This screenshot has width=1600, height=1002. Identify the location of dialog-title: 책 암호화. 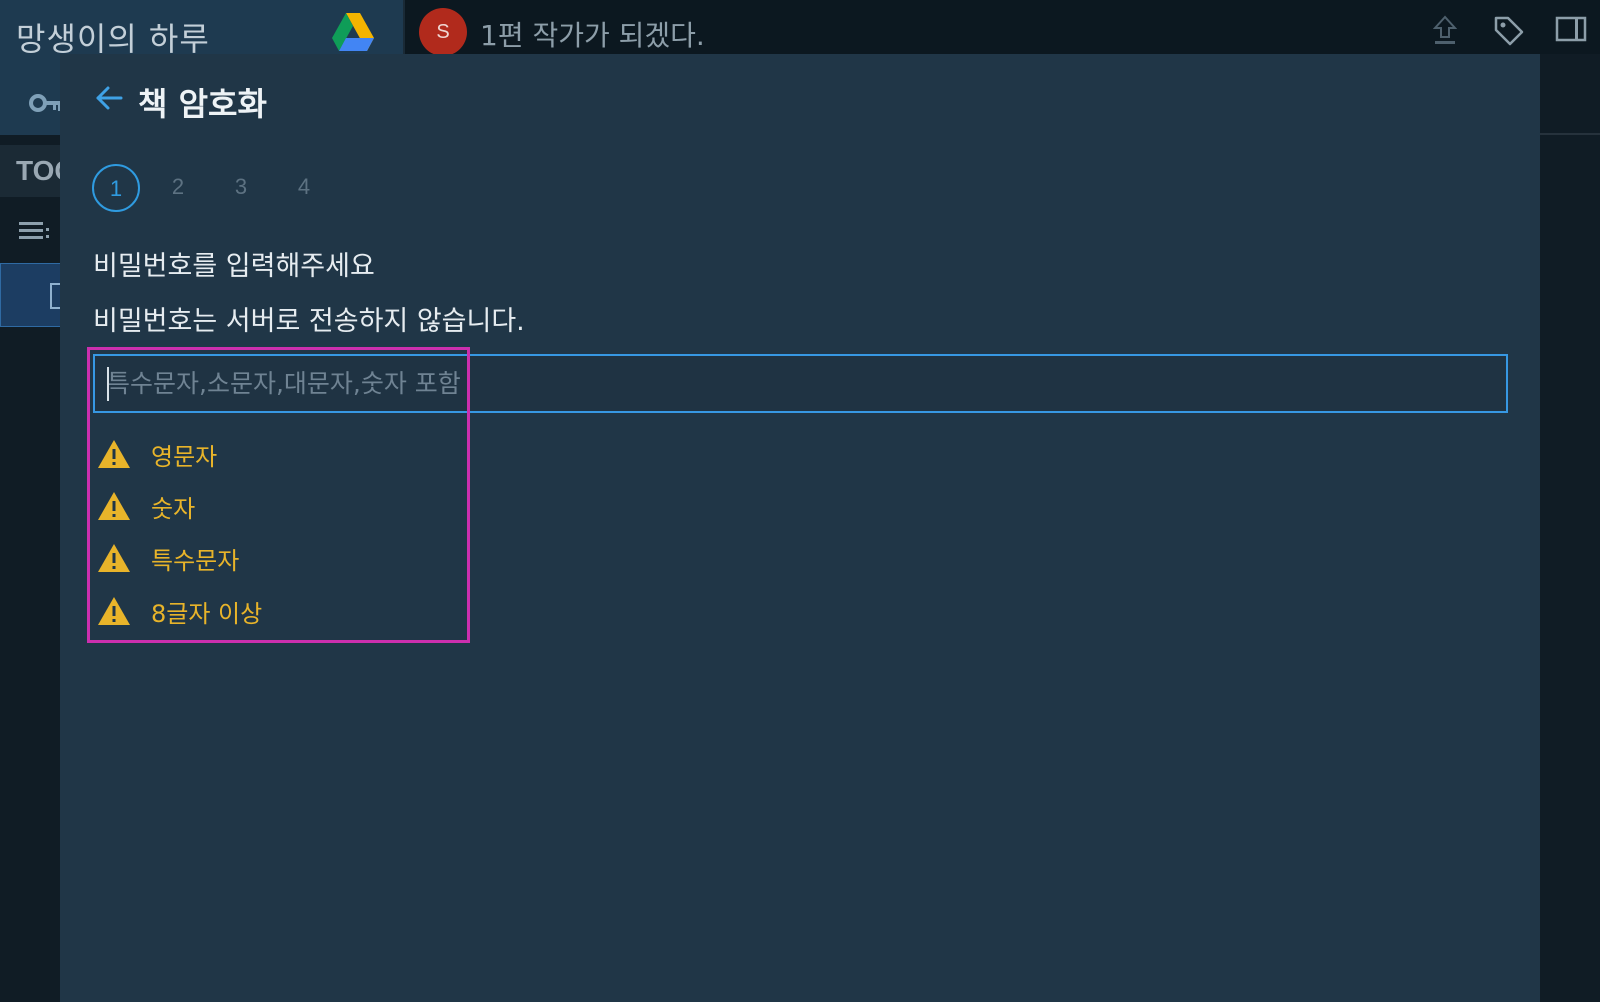
(202, 104).